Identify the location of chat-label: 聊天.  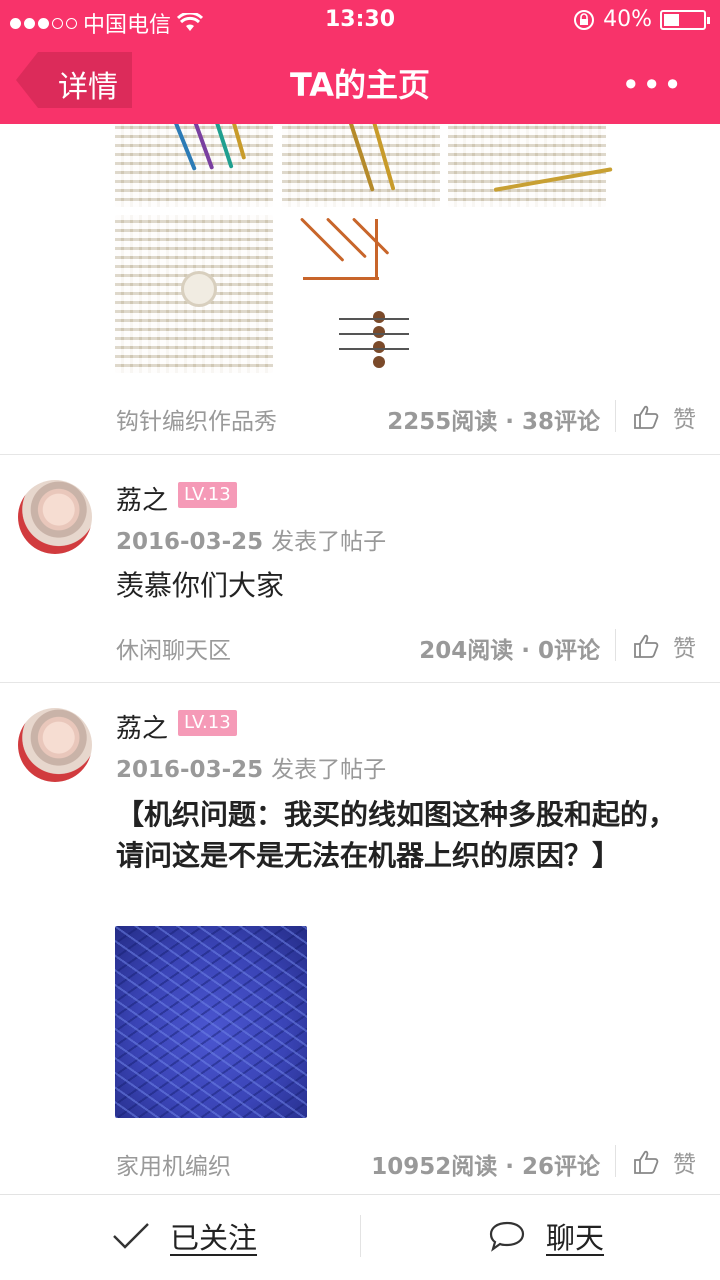
(575, 1238).